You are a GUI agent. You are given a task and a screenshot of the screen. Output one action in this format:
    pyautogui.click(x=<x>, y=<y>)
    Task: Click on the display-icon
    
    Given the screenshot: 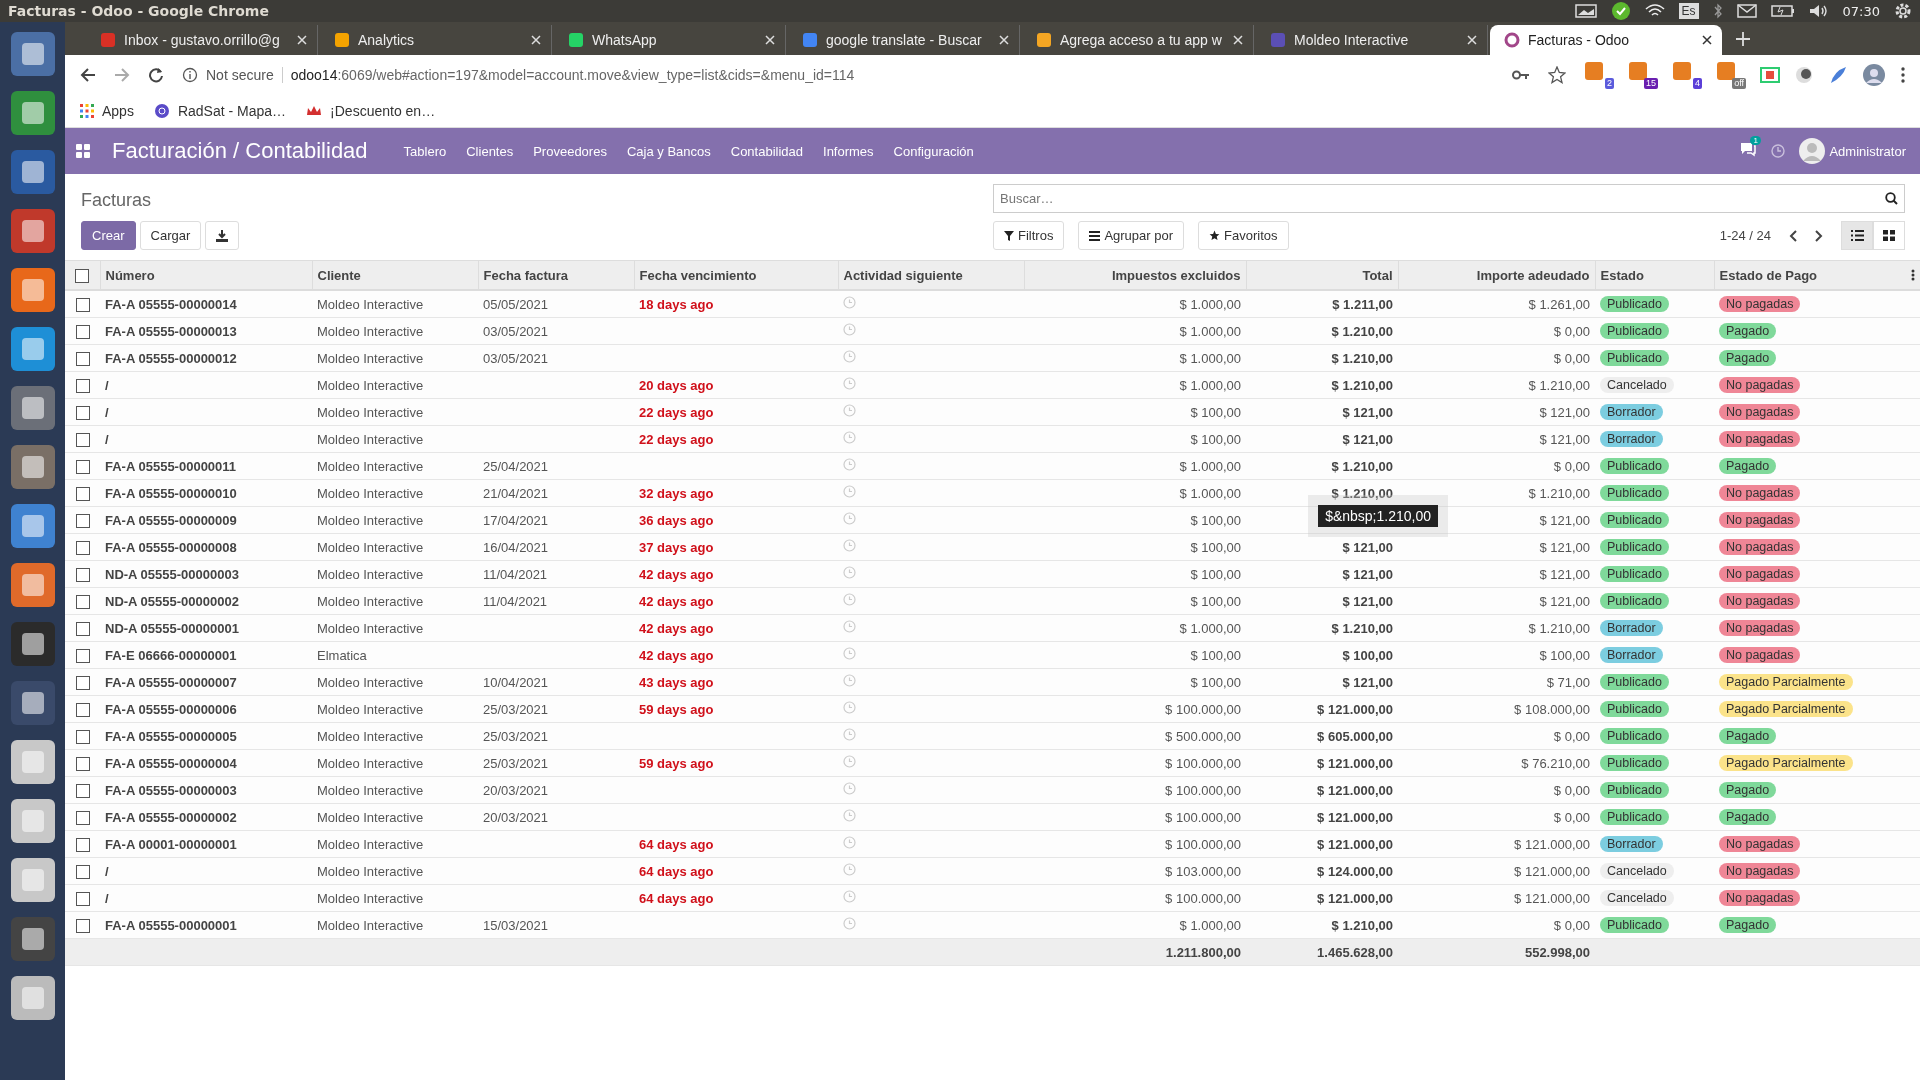 What is the action you would take?
    pyautogui.click(x=1585, y=11)
    